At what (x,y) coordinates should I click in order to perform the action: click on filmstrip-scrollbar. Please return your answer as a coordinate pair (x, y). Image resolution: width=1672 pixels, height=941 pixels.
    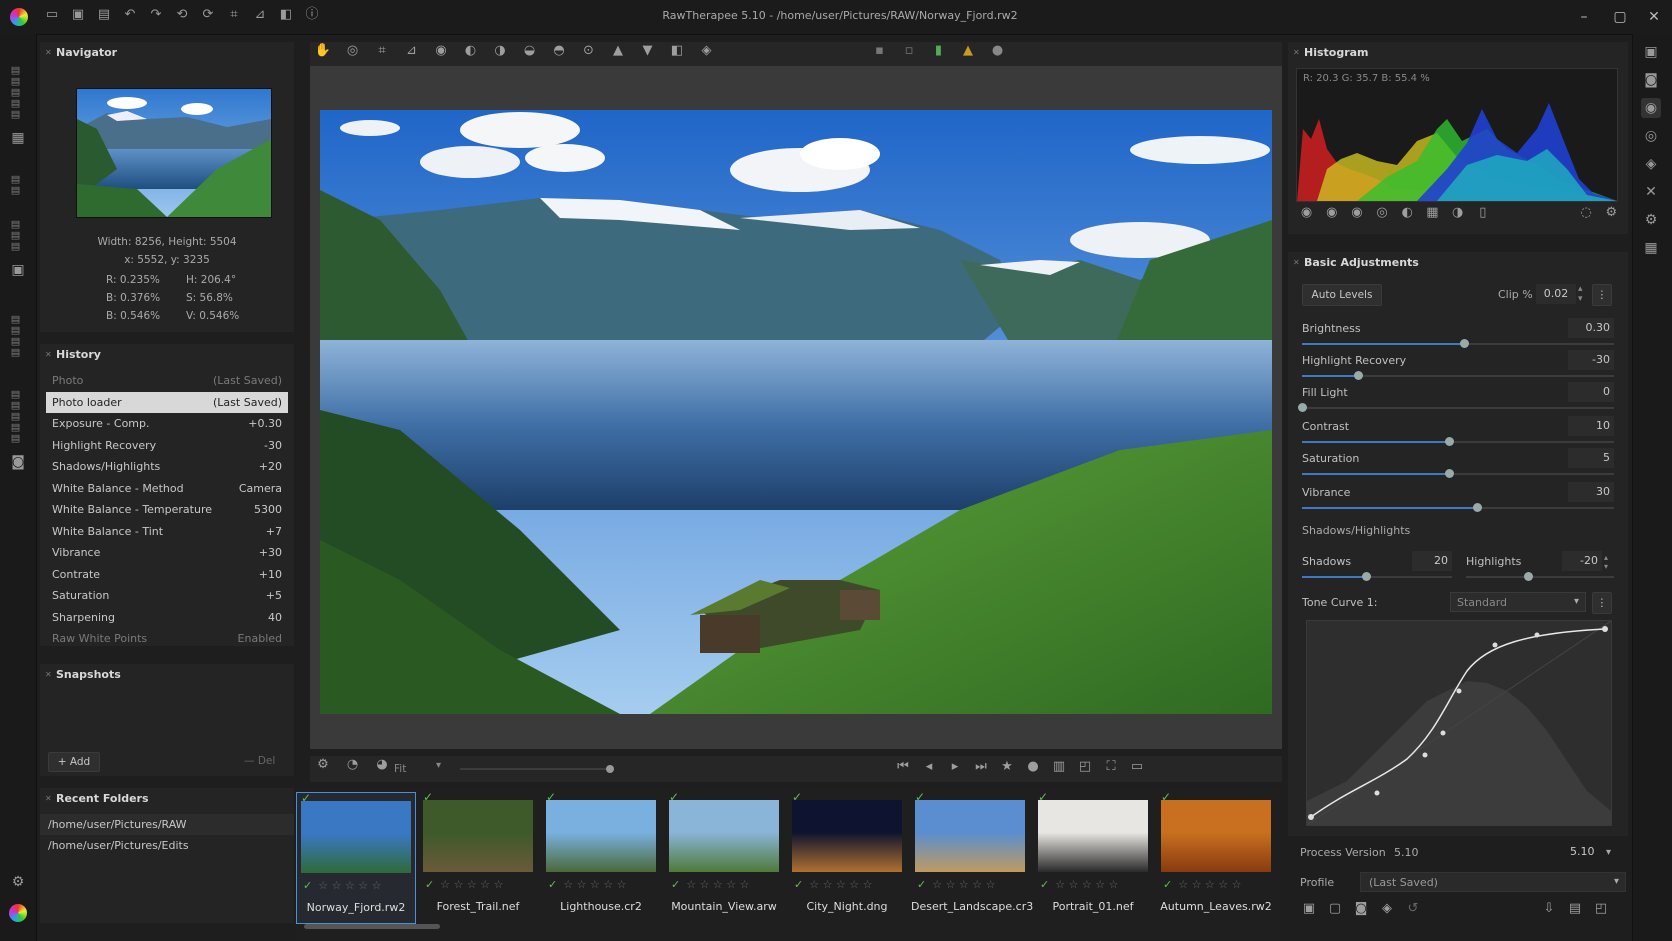
    Looking at the image, I should click on (372, 926).